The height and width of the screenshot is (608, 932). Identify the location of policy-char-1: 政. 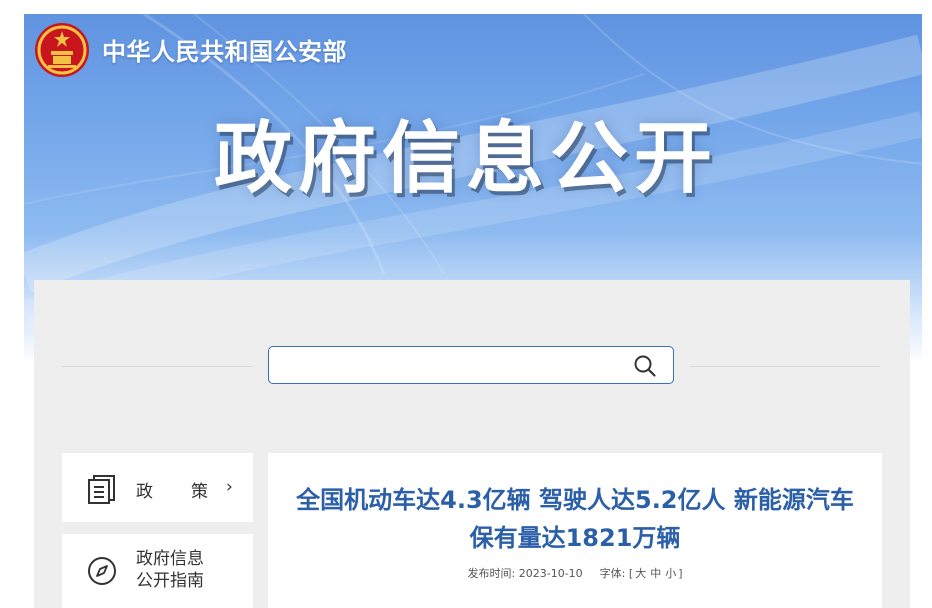
(144, 492).